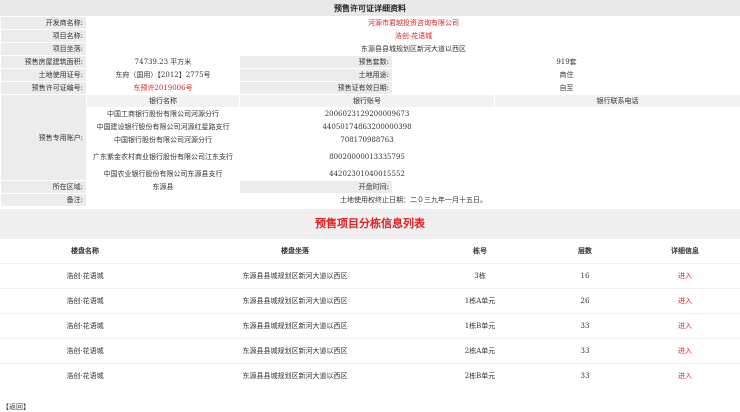 The height and width of the screenshot is (412, 740). I want to click on bank-account: 708170988763, so click(367, 140).